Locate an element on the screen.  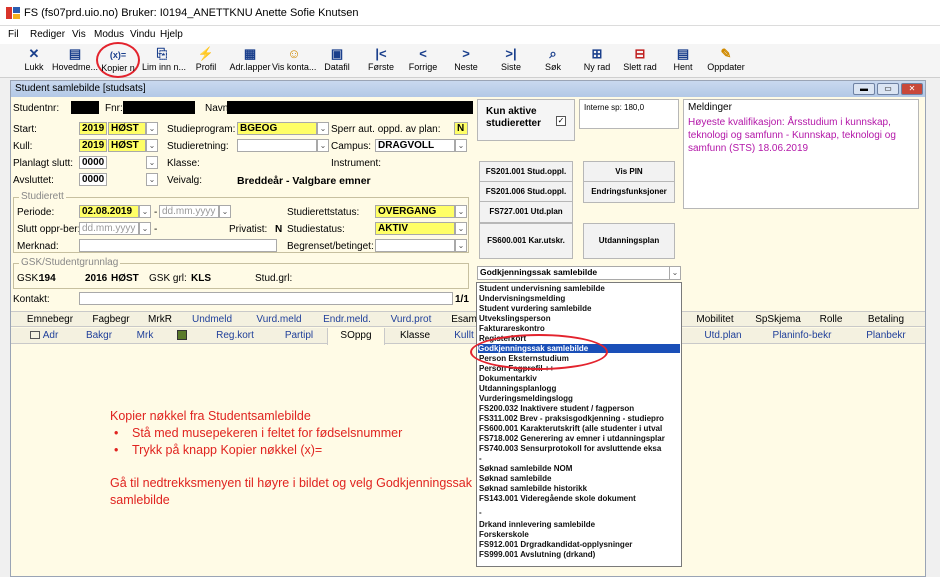
tab-mrkr: MrkR is located at coordinates (160, 320).